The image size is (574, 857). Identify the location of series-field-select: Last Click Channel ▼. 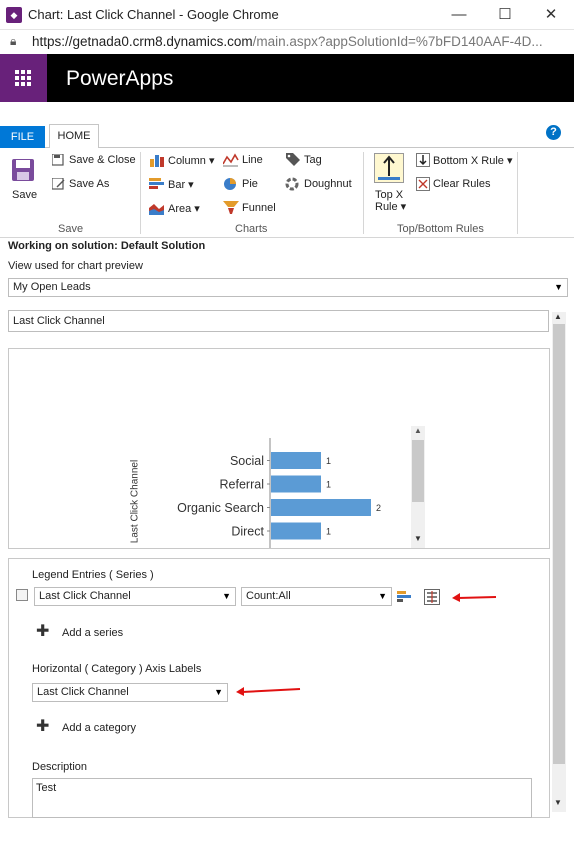
(135, 596).